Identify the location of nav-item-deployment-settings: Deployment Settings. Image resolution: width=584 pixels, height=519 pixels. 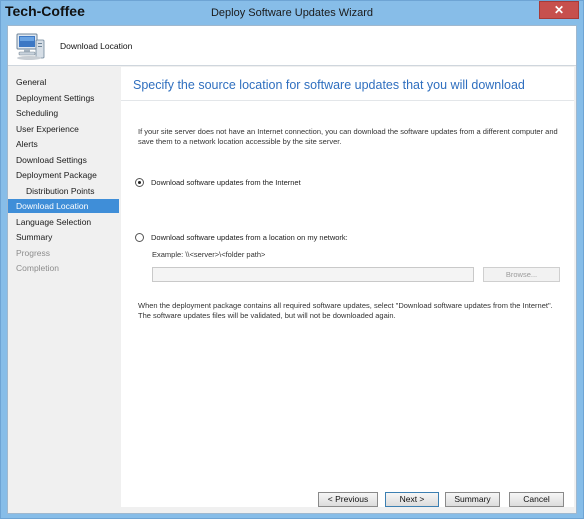
(63, 98).